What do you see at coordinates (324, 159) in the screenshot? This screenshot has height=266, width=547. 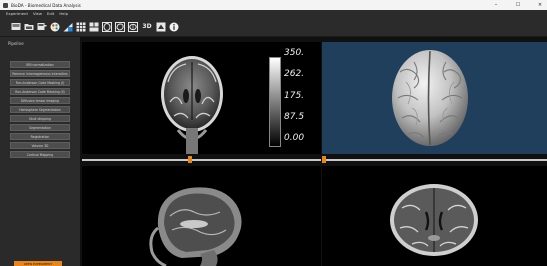 I see `right-slider-handle` at bounding box center [324, 159].